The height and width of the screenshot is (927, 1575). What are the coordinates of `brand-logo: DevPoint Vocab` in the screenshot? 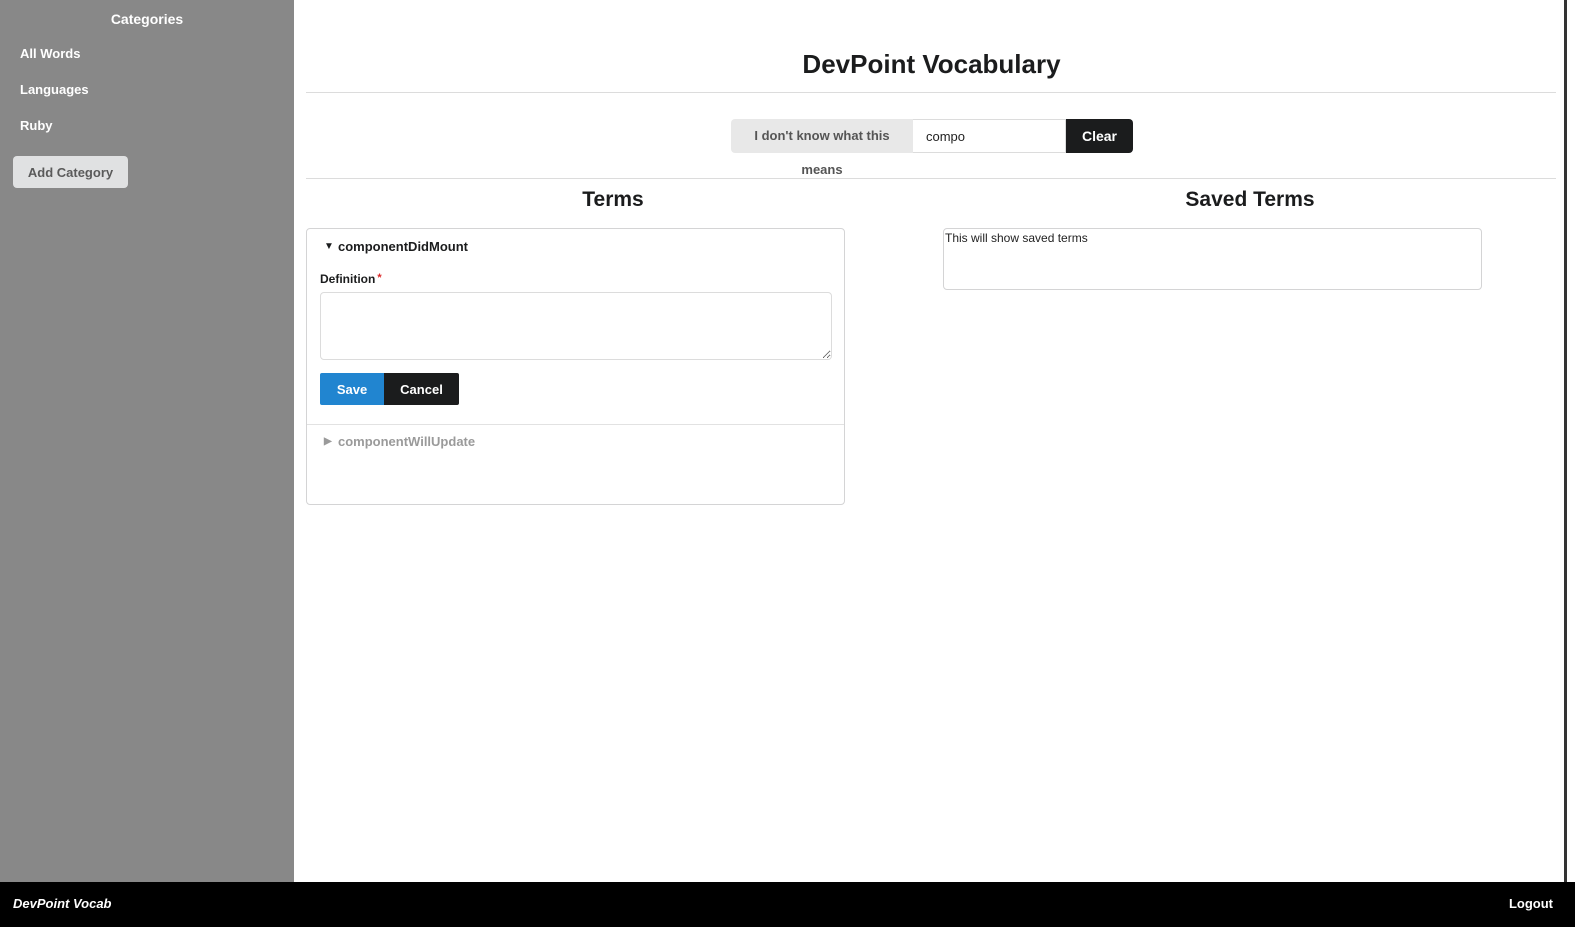 It's located at (62, 903).